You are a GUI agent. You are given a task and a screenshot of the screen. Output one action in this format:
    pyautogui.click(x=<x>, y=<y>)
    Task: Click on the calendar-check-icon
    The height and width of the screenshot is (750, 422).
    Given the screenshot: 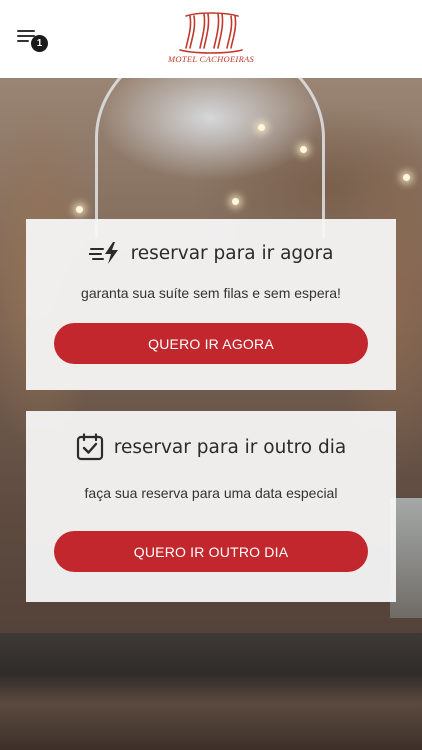 What is the action you would take?
    pyautogui.click(x=90, y=447)
    